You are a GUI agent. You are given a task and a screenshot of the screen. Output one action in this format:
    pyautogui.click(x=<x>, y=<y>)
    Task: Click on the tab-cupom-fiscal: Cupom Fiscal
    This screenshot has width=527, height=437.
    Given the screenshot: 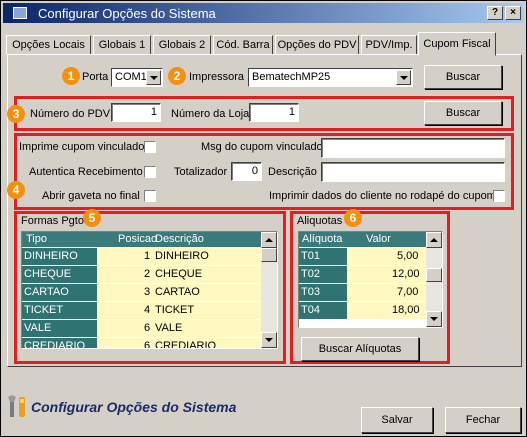 What is the action you would take?
    pyautogui.click(x=457, y=44)
    